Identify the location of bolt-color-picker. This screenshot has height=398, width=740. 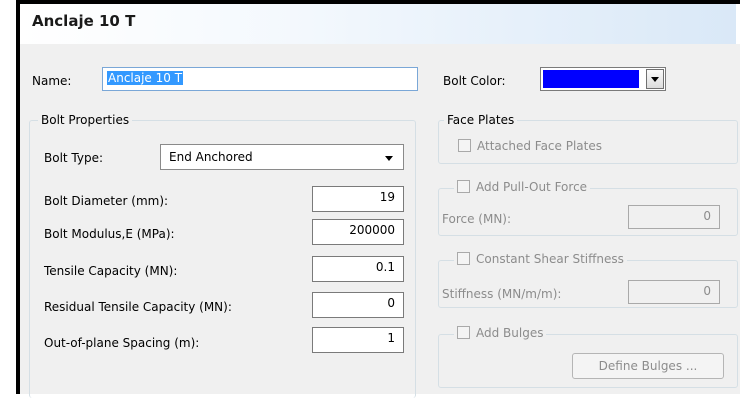
(603, 79).